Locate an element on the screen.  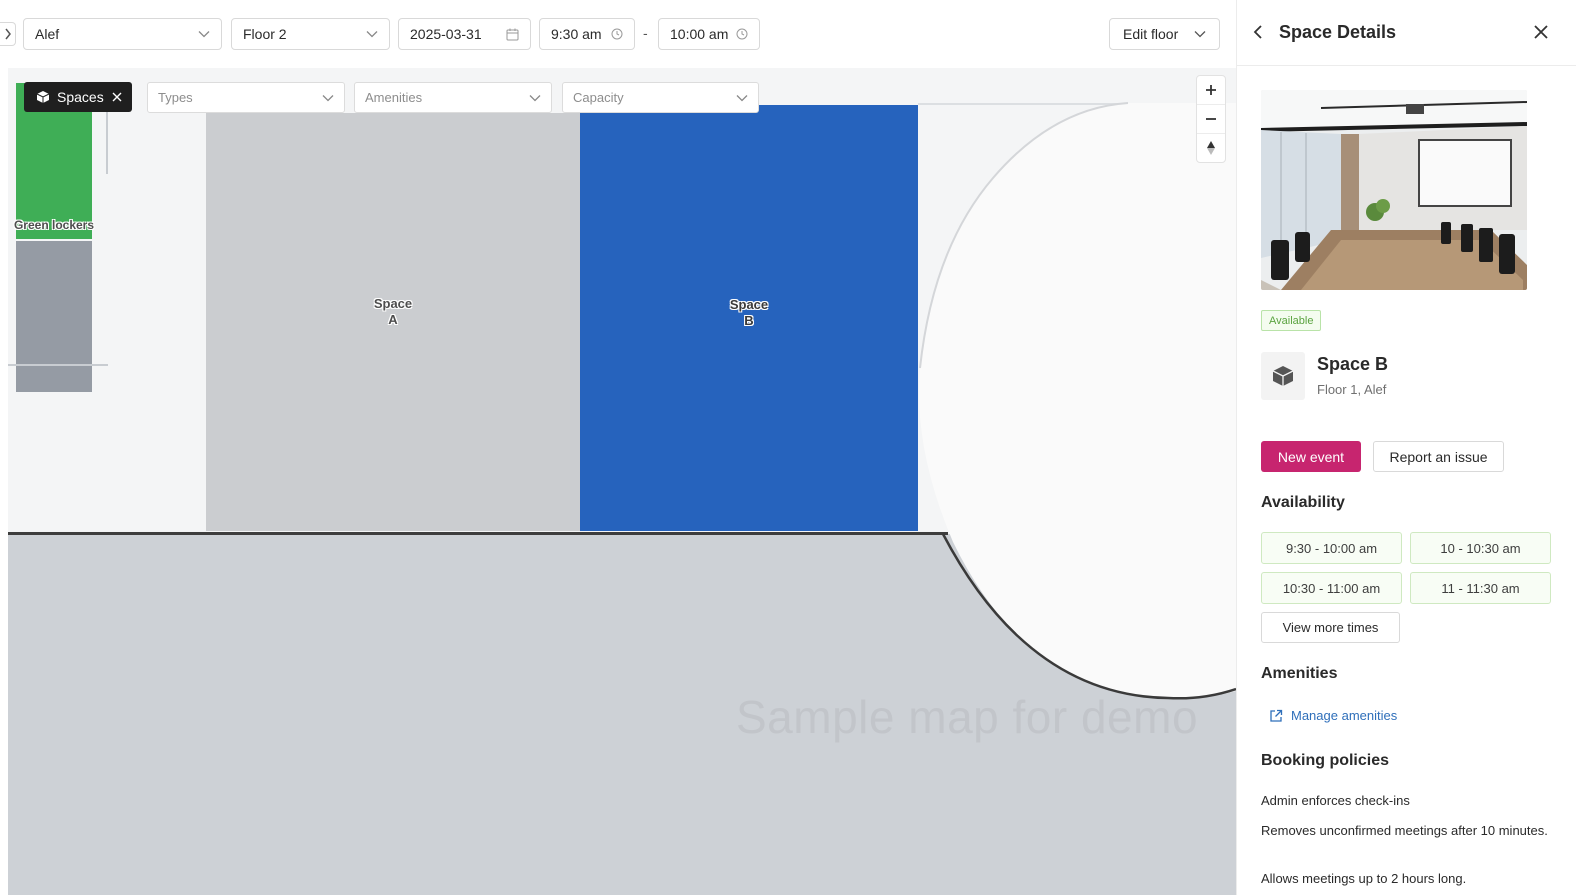
capacity-filter: Capacity is located at coordinates (660, 97).